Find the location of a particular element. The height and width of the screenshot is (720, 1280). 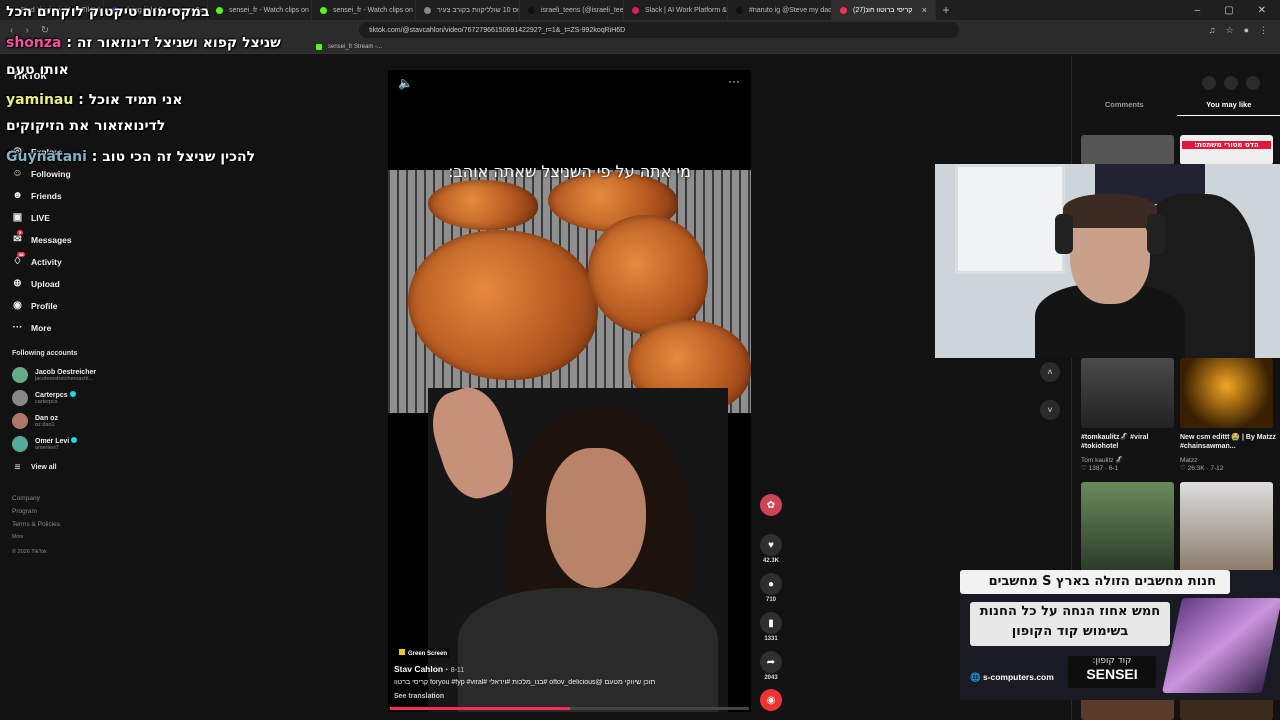

browser-tab: Slack | AI Work Platform & Pr is located at coordinates (676, 10).